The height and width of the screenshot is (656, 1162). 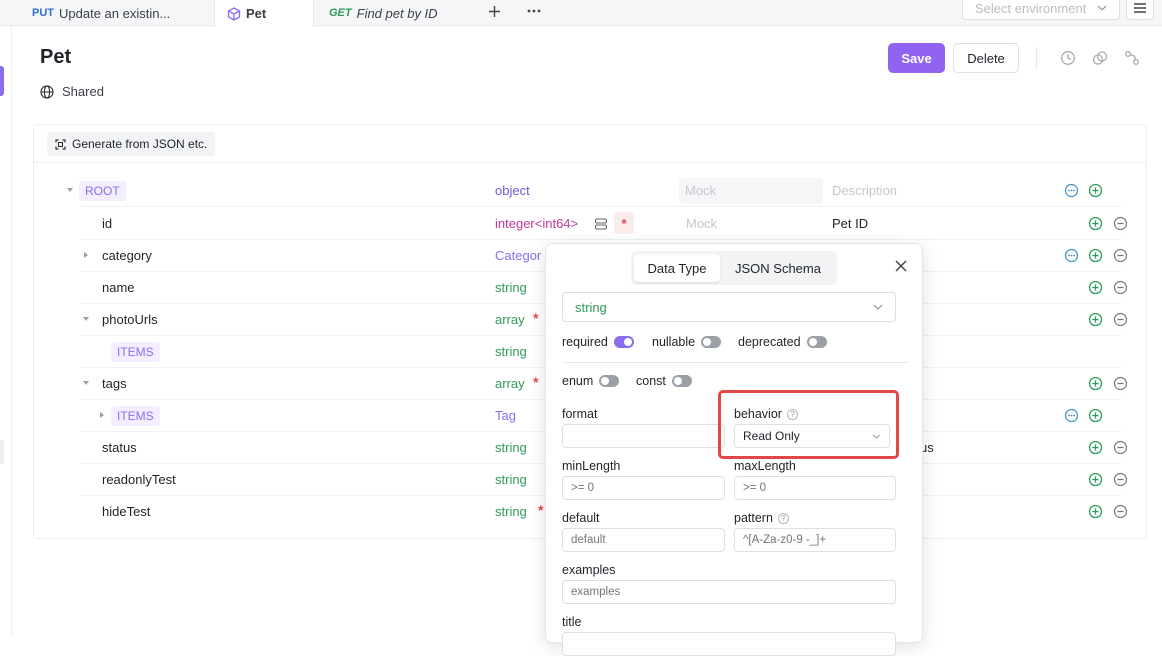 I want to click on pattern-input, so click(x=815, y=540).